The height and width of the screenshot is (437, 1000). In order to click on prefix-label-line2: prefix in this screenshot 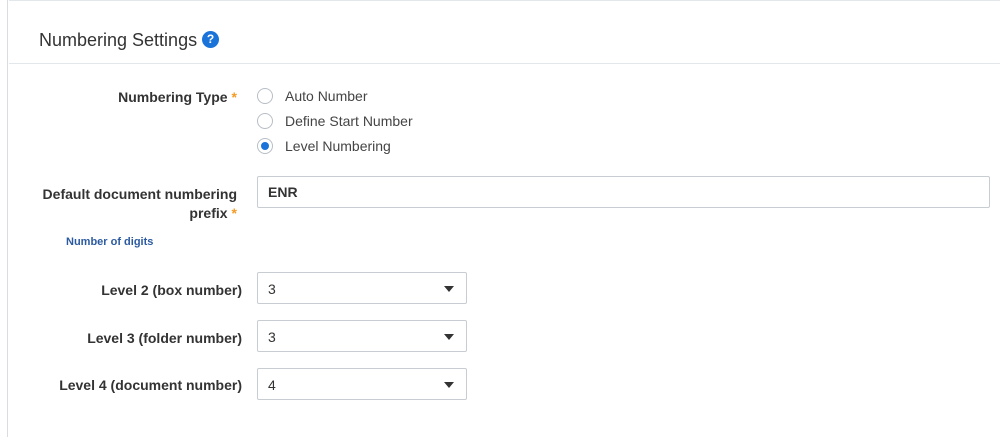, I will do `click(208, 213)`.